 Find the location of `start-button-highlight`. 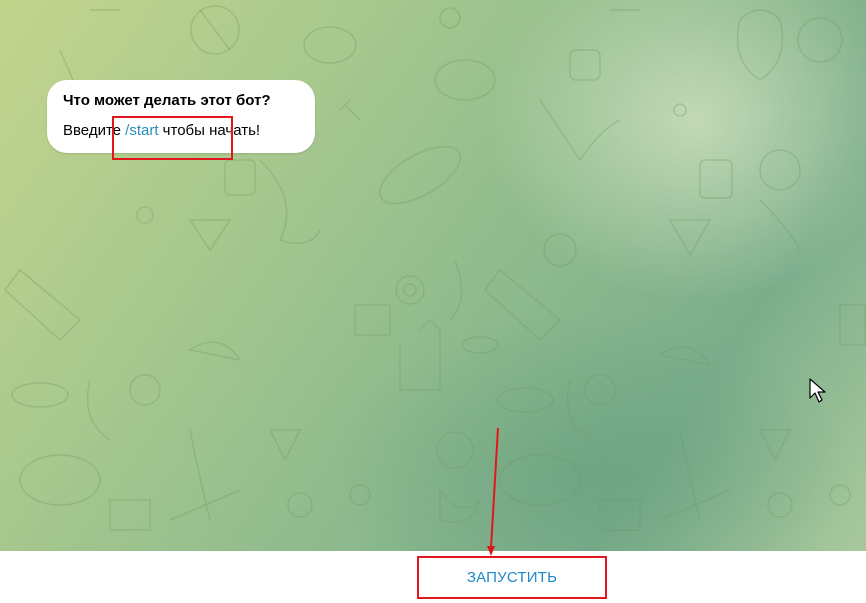

start-button-highlight is located at coordinates (512, 577).